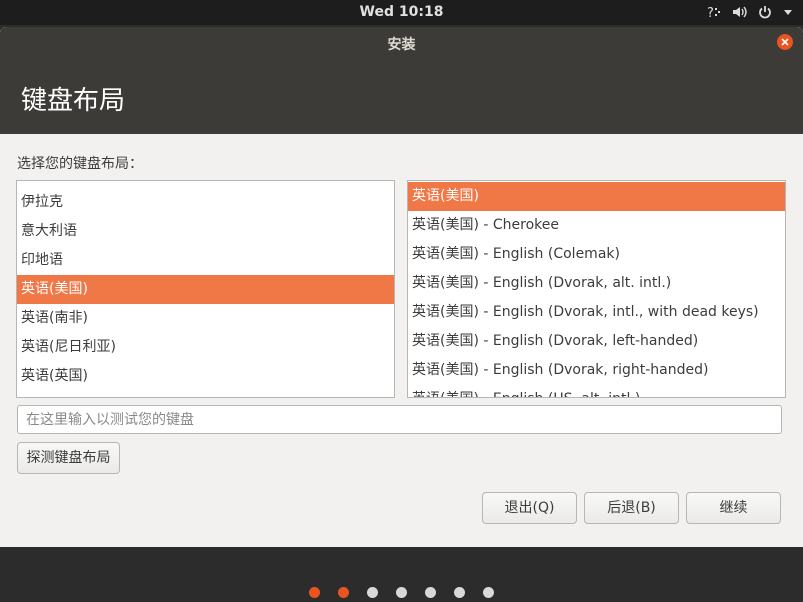  I want to click on layout-prompt: 选择您的键盘布局：, so click(80, 164).